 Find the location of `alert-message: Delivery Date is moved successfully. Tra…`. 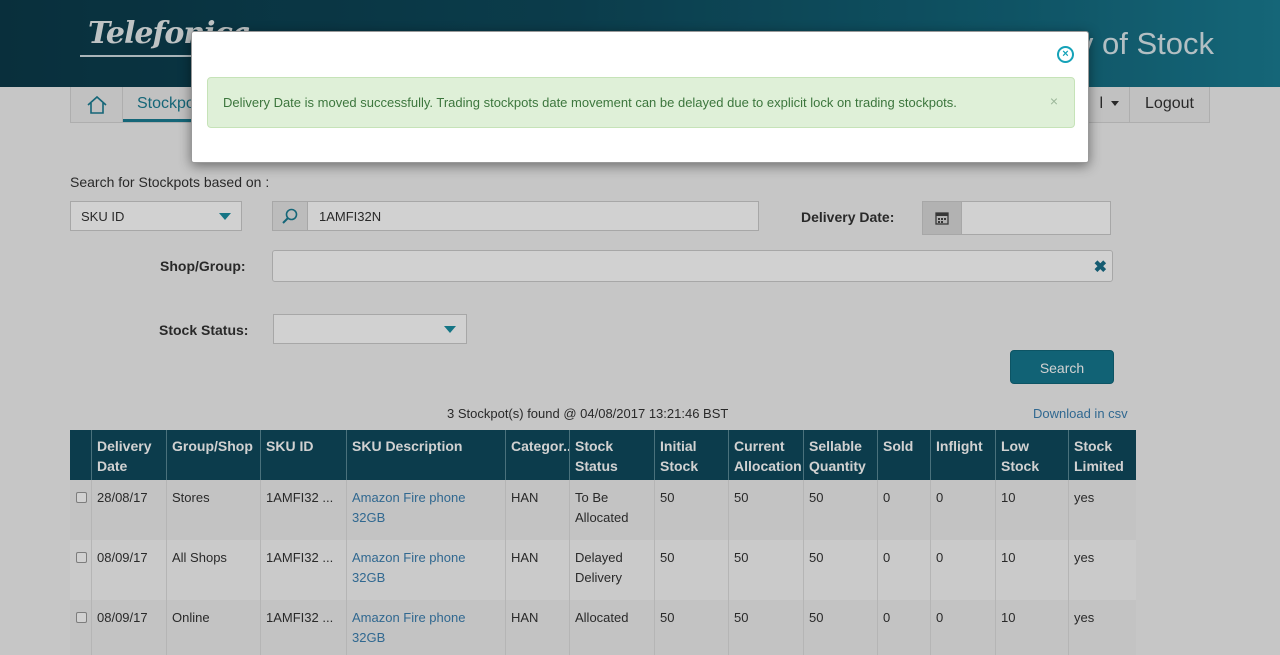

alert-message: Delivery Date is moved successfully. Tra… is located at coordinates (590, 102).